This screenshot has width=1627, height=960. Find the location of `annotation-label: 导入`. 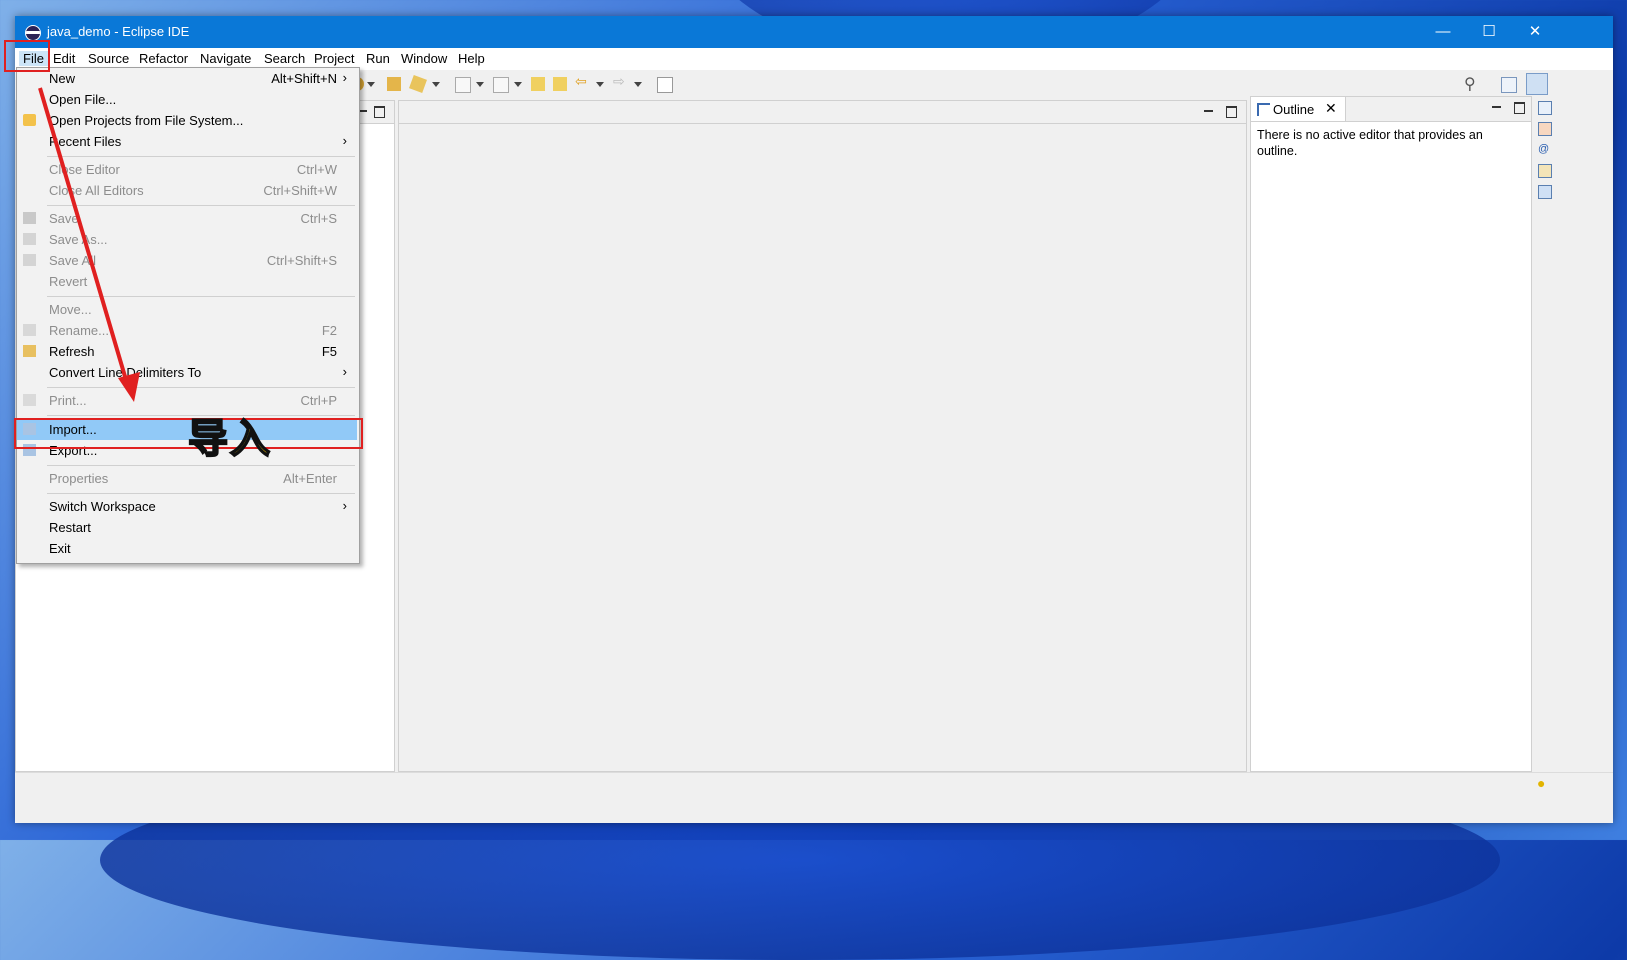

annotation-label: 导入 is located at coordinates (229, 439).